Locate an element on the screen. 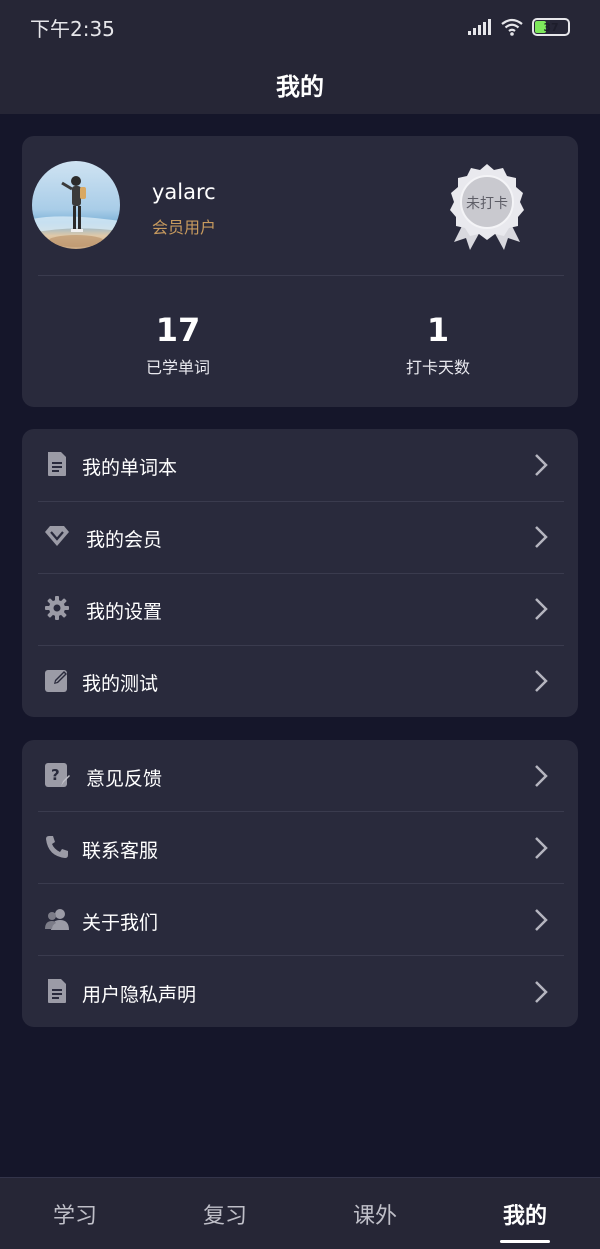 The width and height of the screenshot is (600, 1249). checkin-badge: 未打卡 is located at coordinates (487, 207).